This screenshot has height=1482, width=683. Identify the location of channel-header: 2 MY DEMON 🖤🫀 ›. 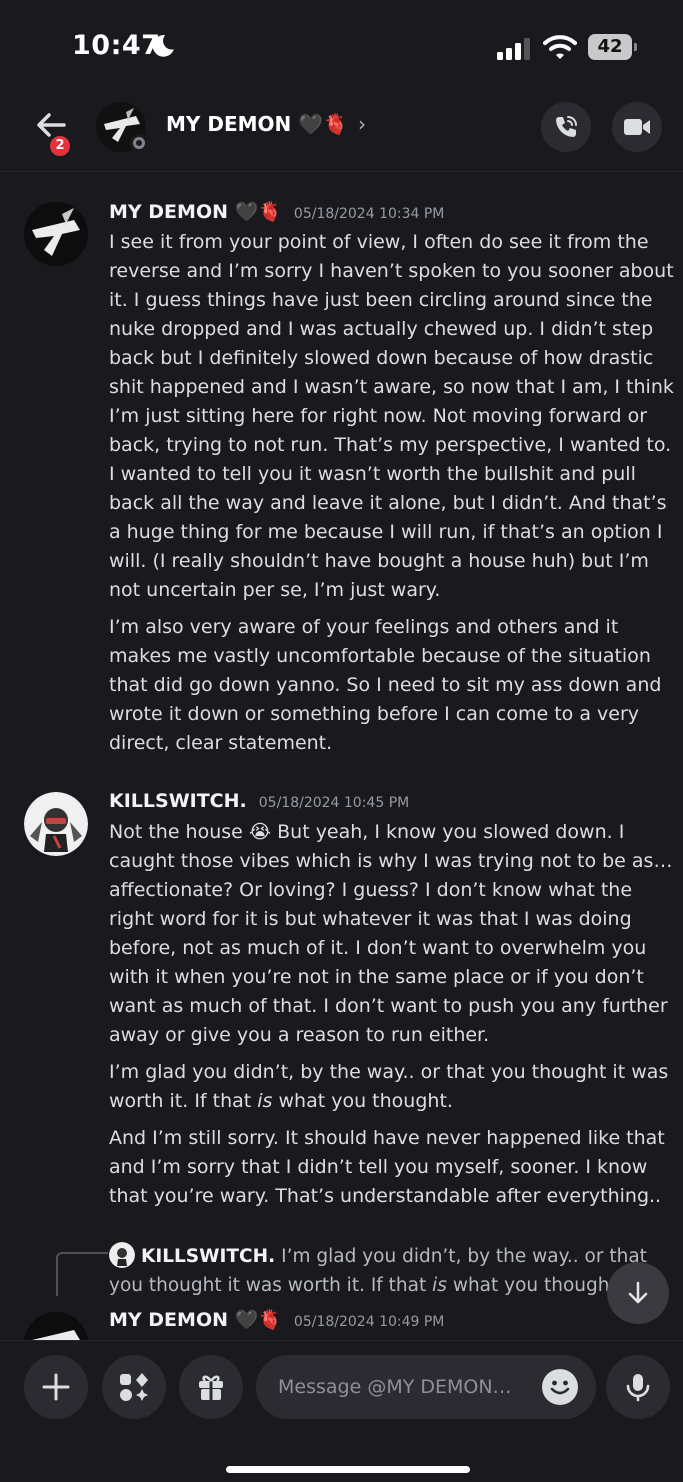
(341, 134).